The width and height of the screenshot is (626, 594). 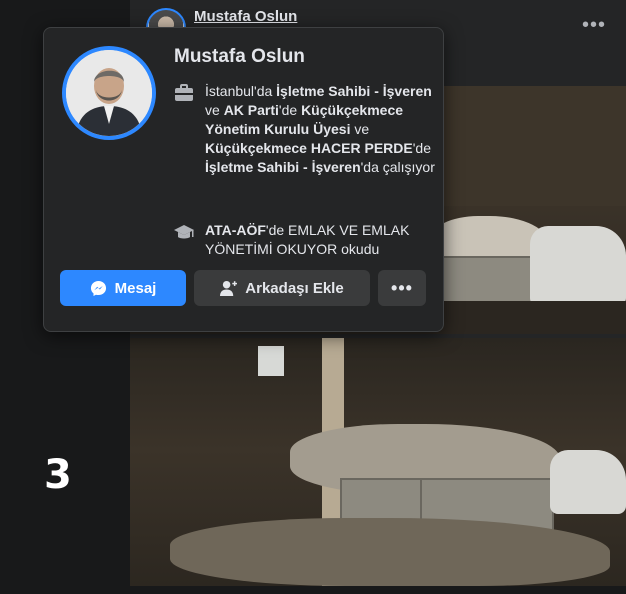 What do you see at coordinates (135, 288) in the screenshot?
I see `message-button-label: Mesaj` at bounding box center [135, 288].